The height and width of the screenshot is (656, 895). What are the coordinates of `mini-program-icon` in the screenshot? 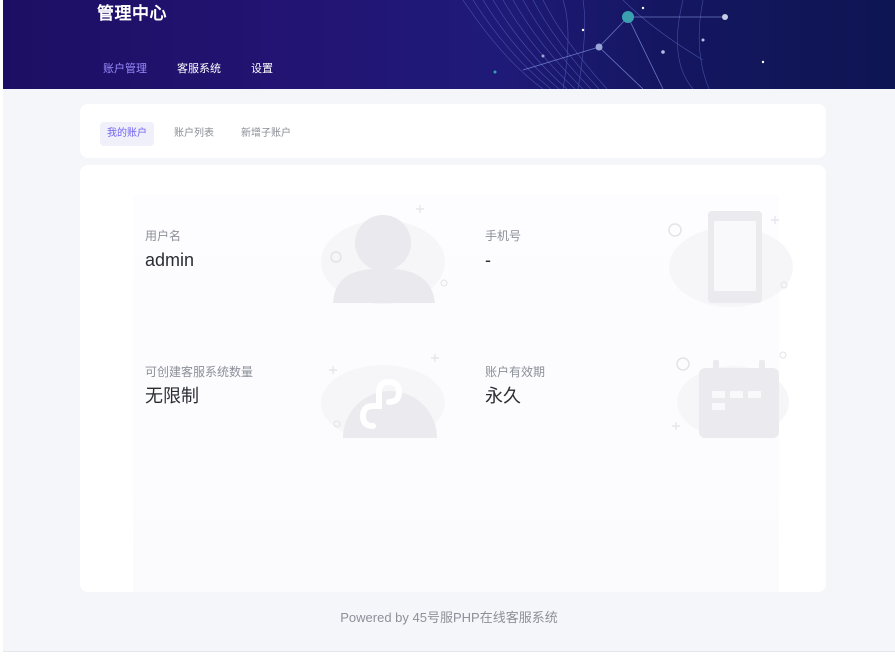 It's located at (383, 396).